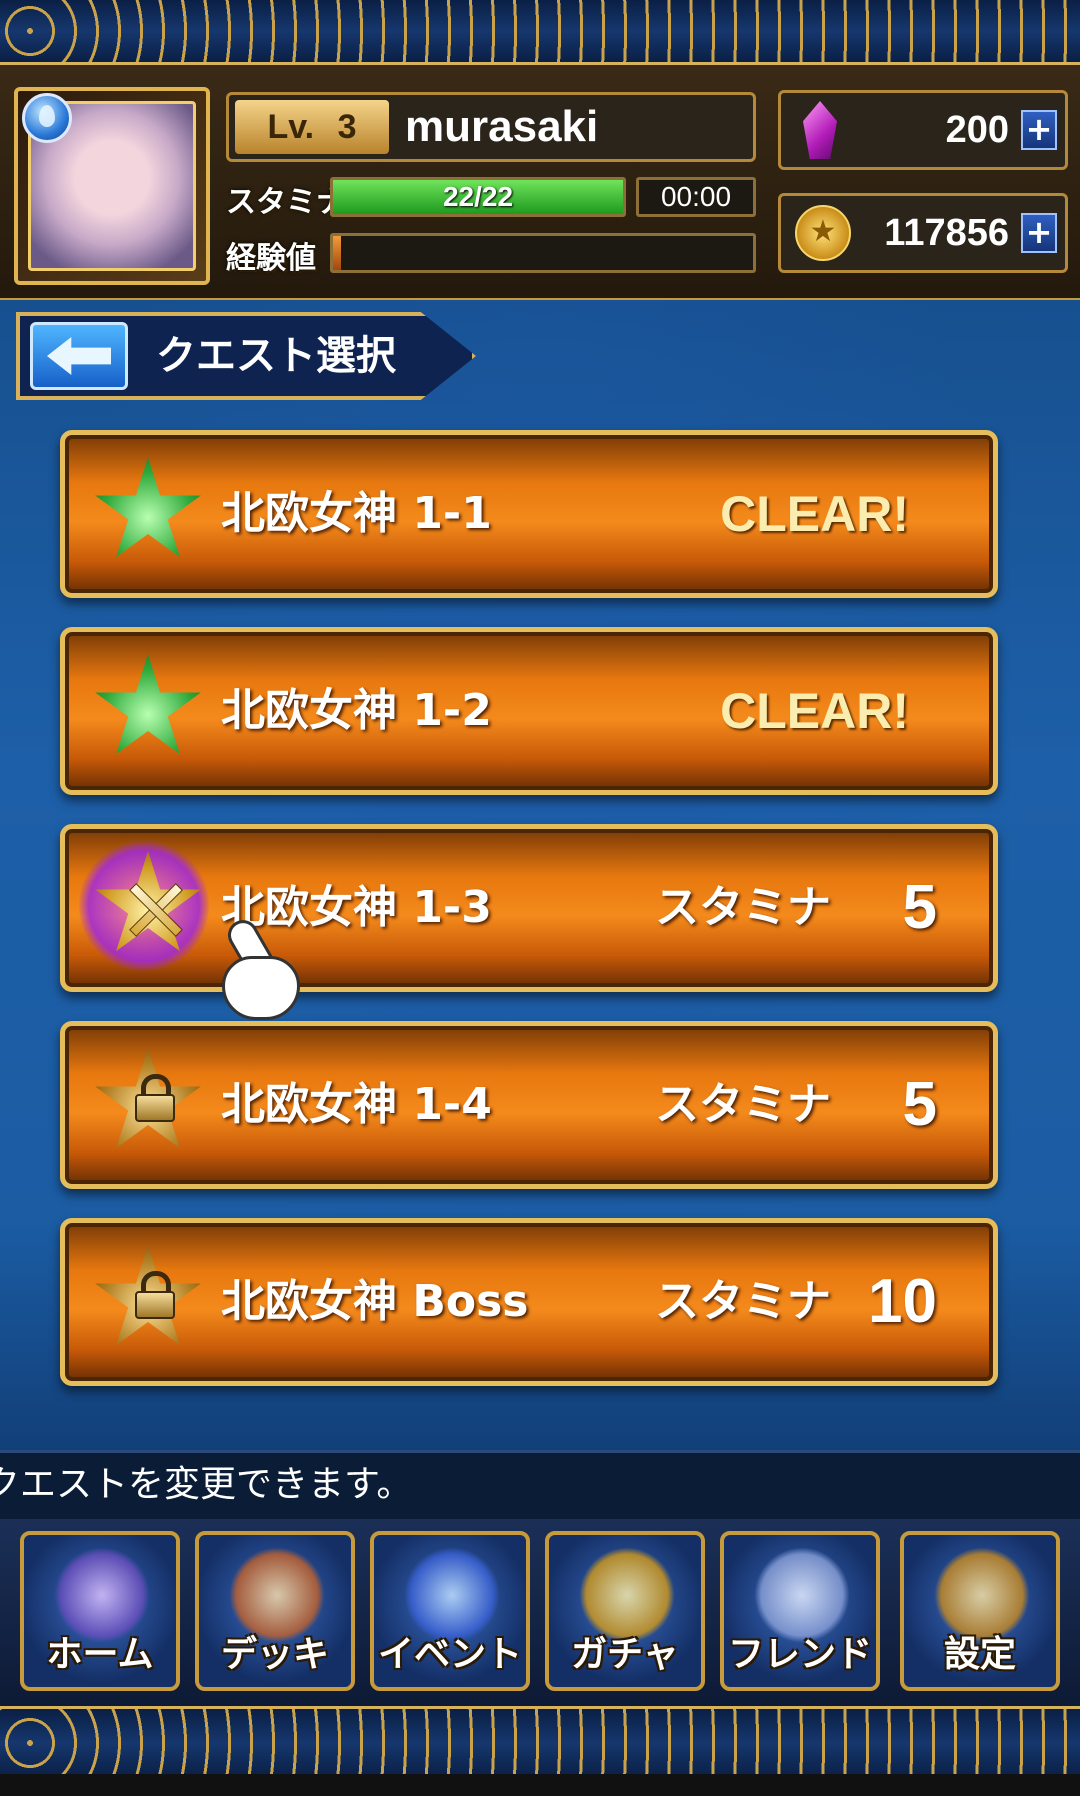 The height and width of the screenshot is (1796, 1080). Describe the element at coordinates (276, 356) in the screenshot. I see `page-title: クエスト選択` at that location.